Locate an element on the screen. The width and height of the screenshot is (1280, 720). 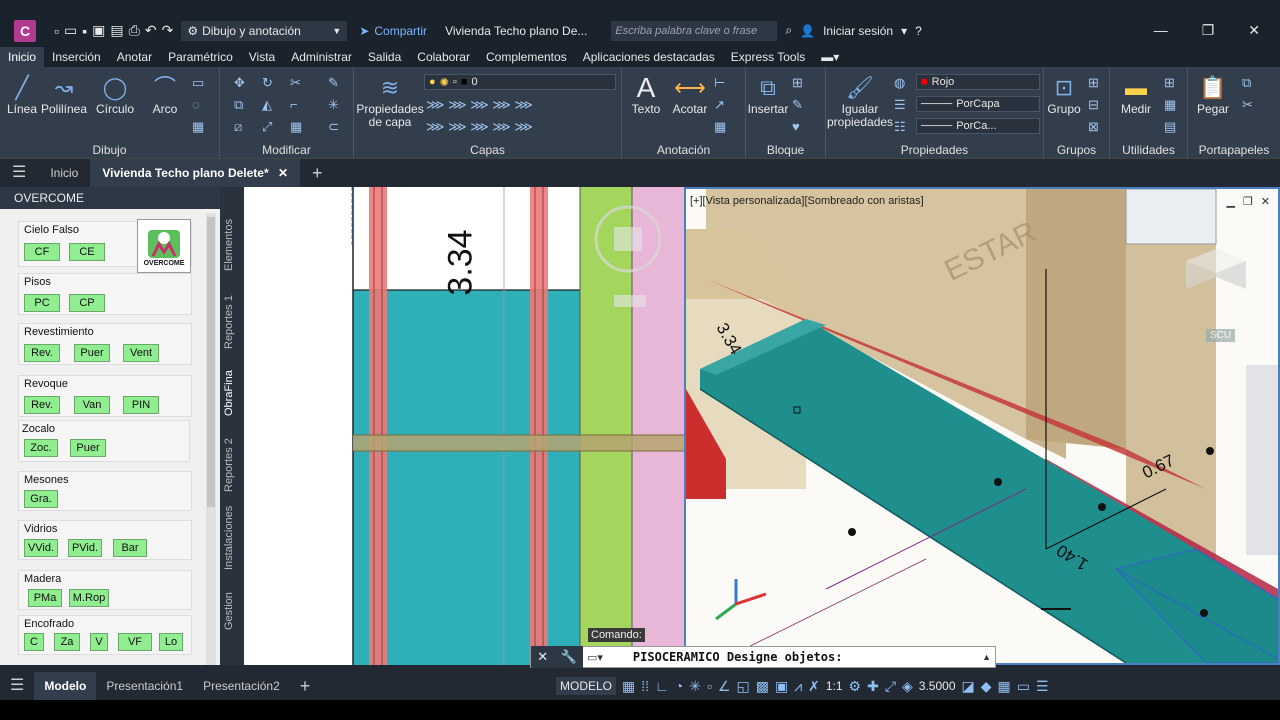
units-icon: ⤢ is located at coordinates (890, 686).